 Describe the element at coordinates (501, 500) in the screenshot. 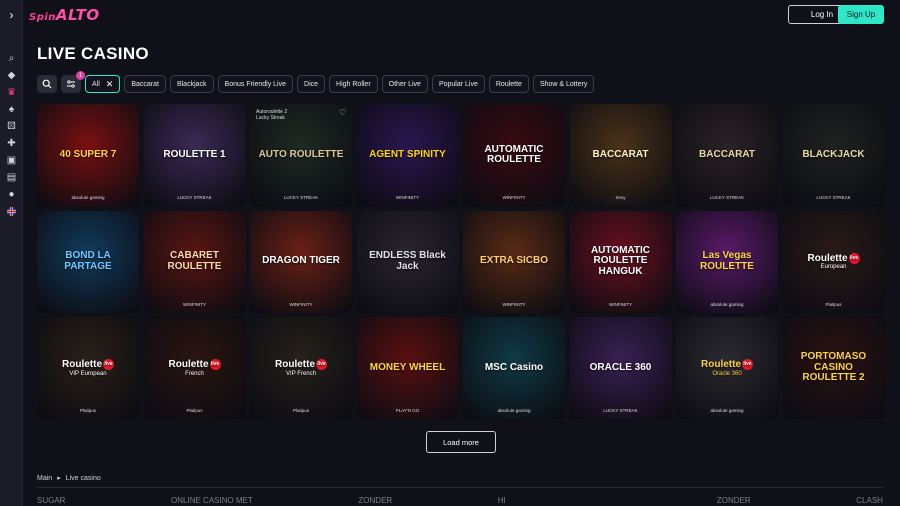

I see `footer-logo: HI` at that location.